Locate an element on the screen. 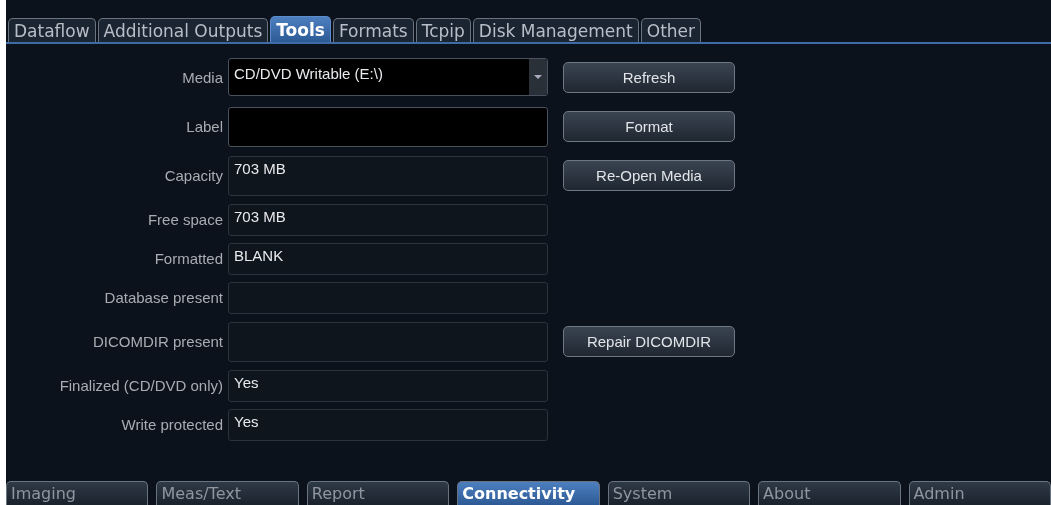  tab: Formats is located at coordinates (373, 30).